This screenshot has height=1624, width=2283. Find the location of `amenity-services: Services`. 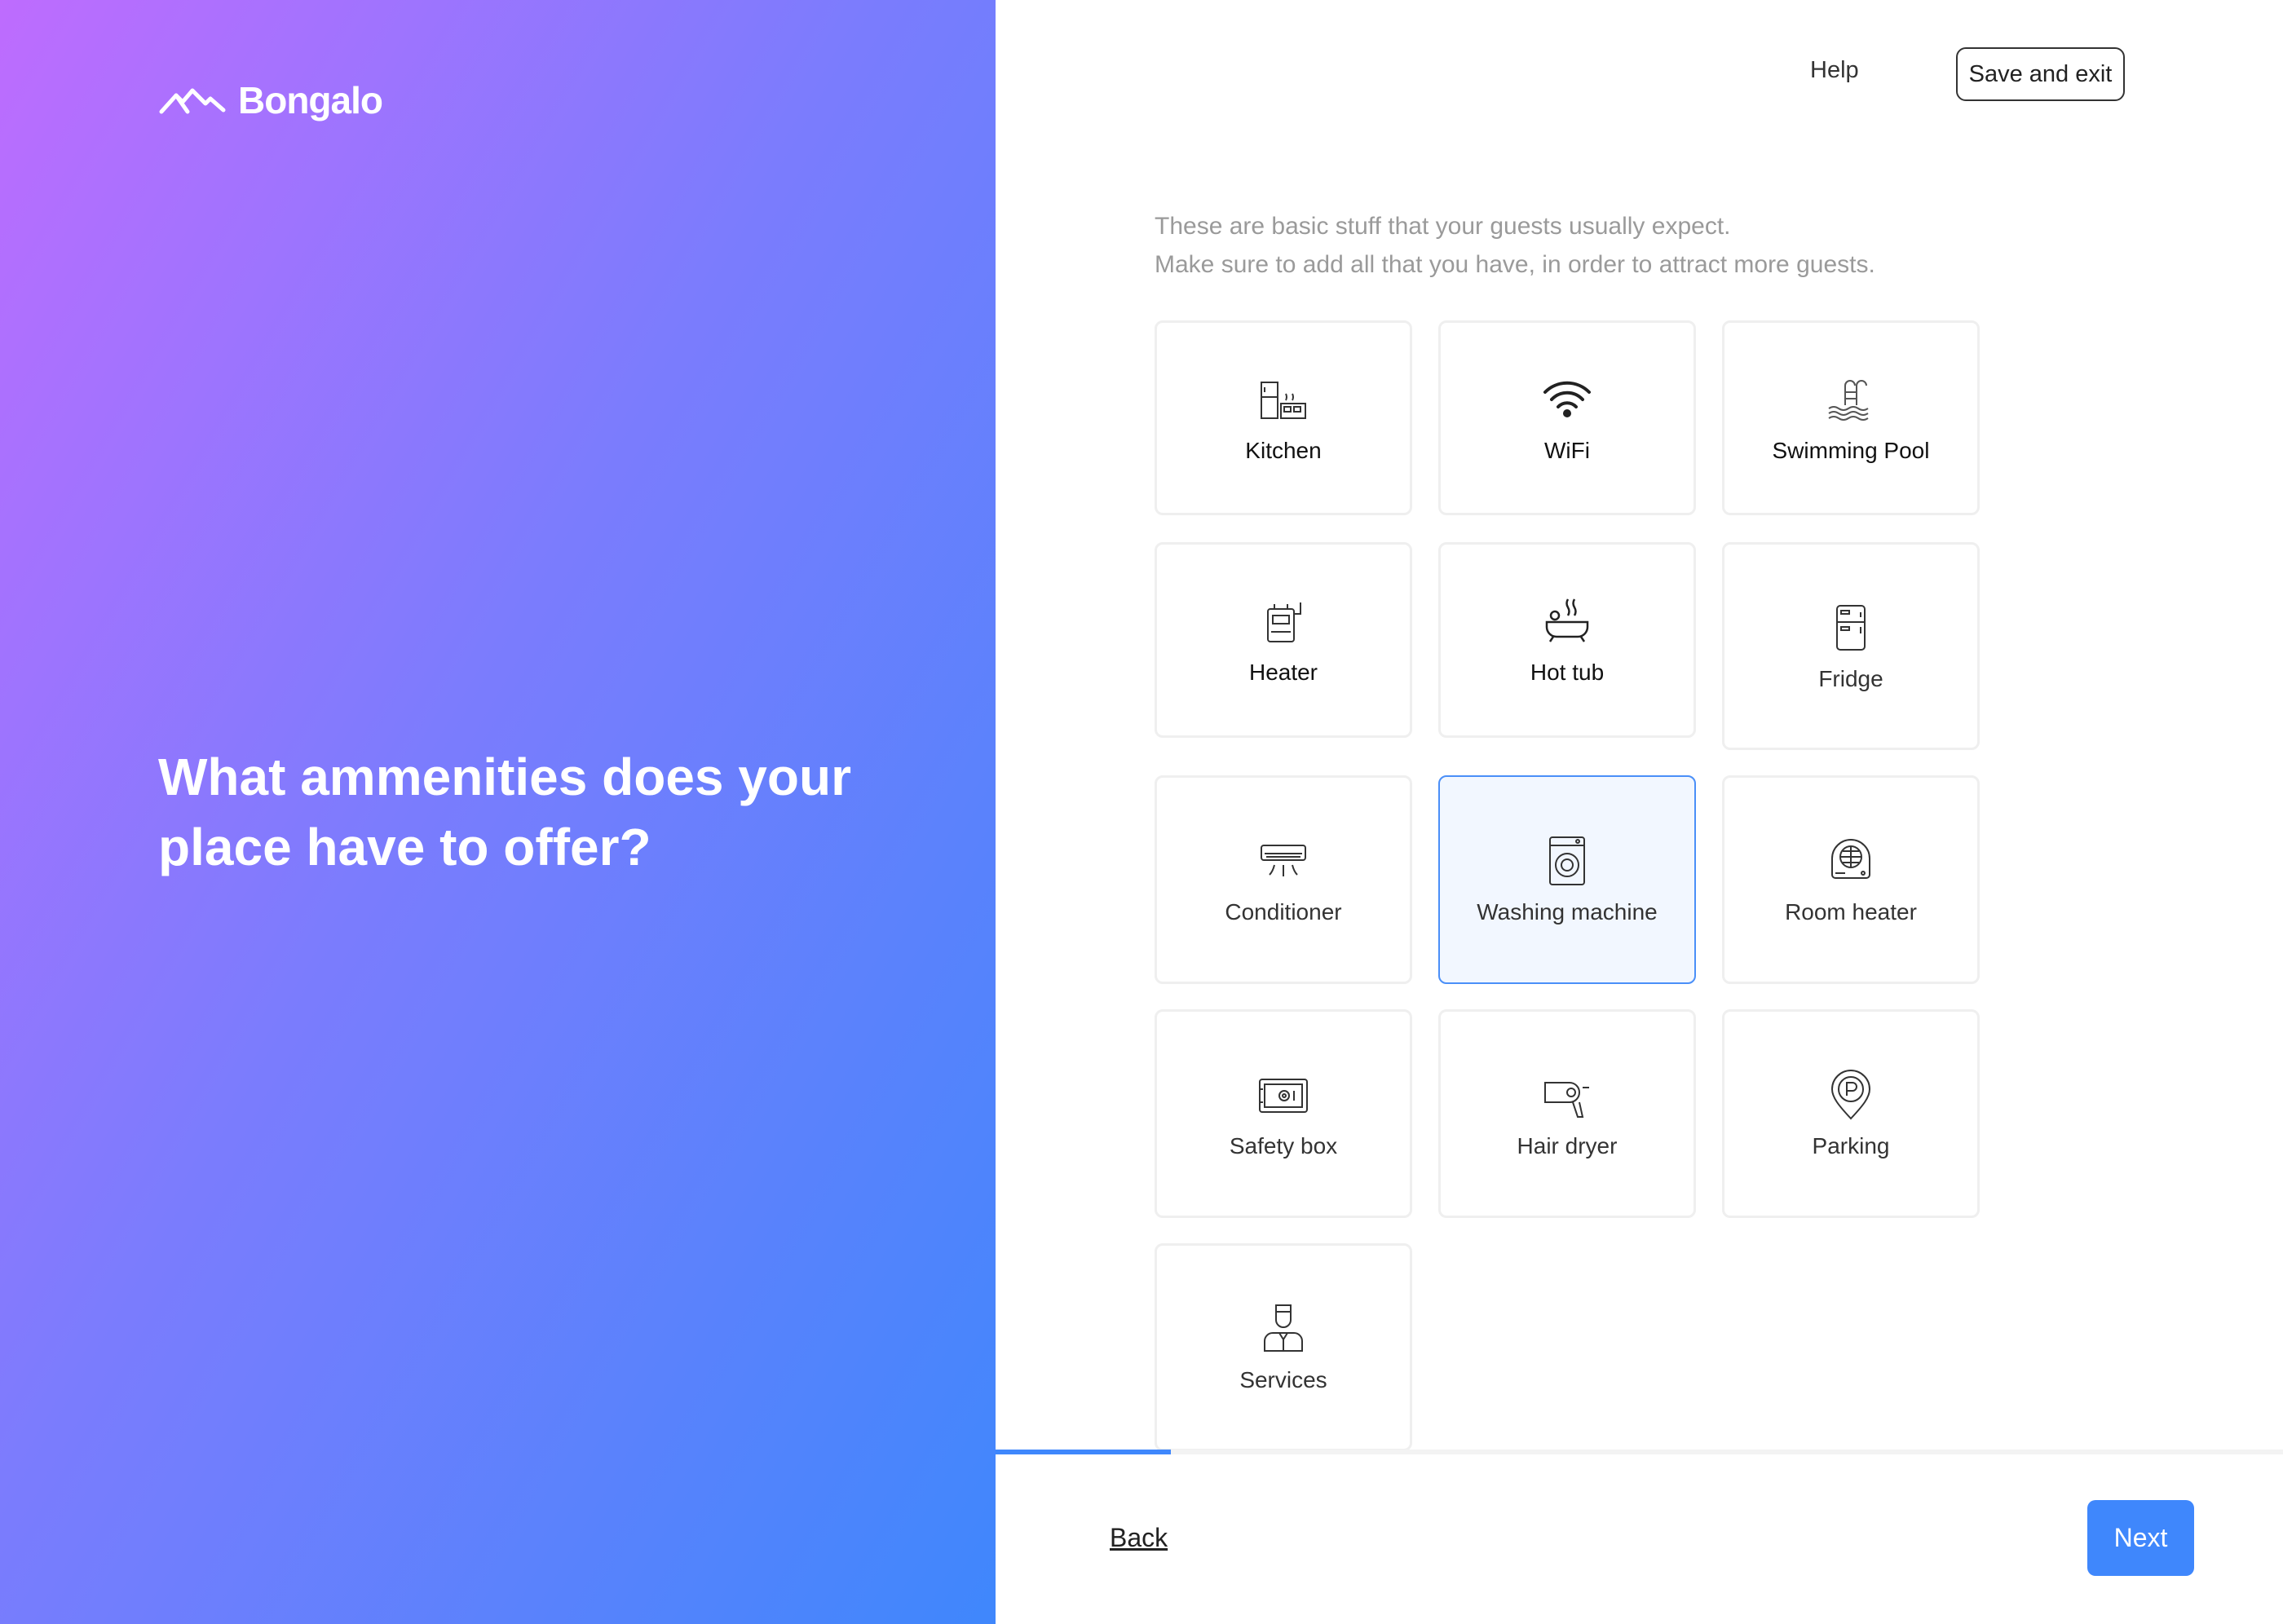

amenity-services: Services is located at coordinates (1283, 1347).